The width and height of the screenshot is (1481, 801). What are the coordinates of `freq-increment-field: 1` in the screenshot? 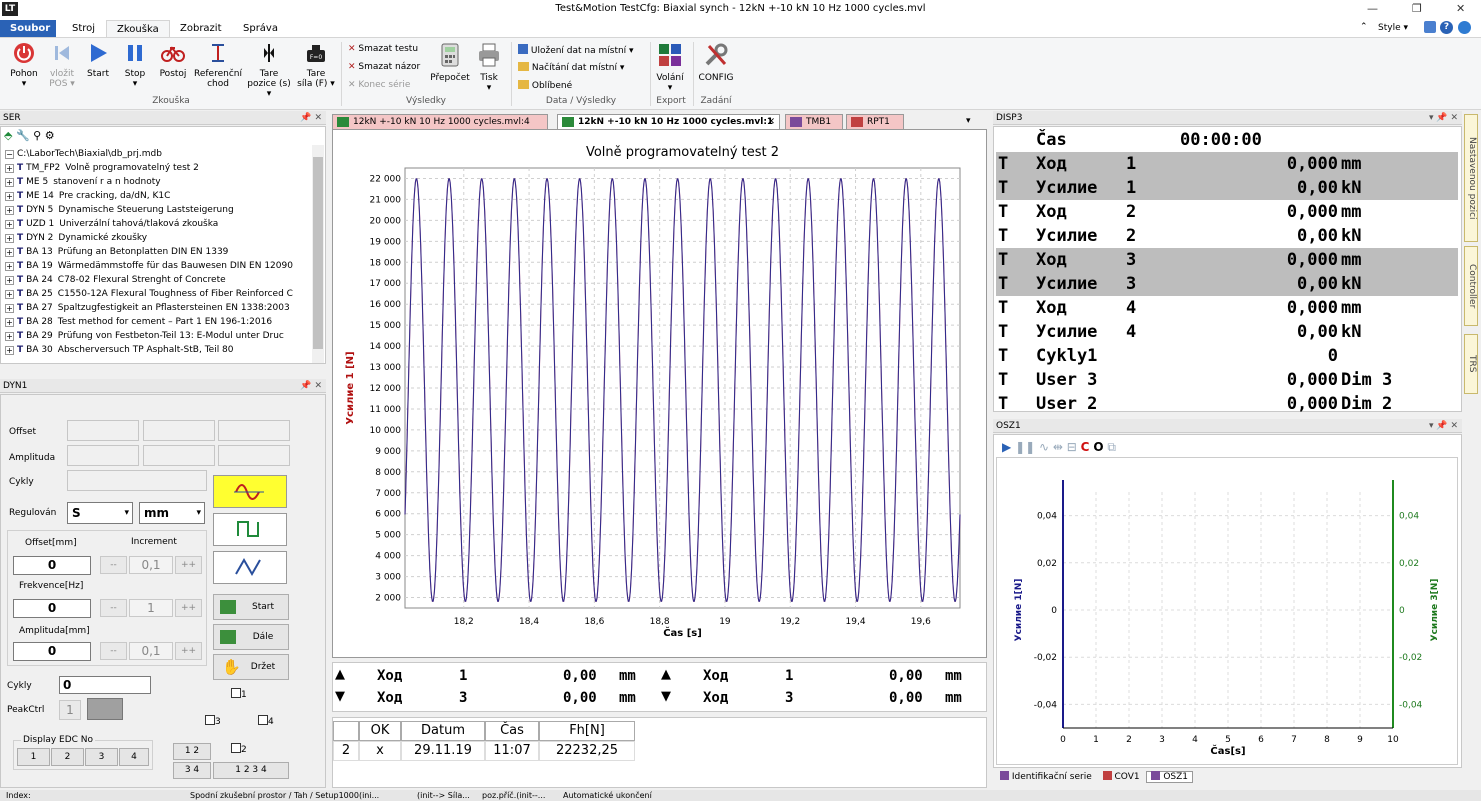 It's located at (151, 608).